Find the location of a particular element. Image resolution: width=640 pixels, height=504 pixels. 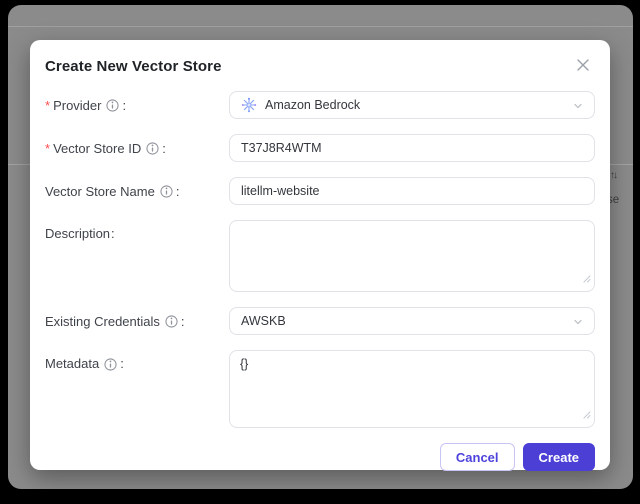

create-button: Create is located at coordinates (558, 457).